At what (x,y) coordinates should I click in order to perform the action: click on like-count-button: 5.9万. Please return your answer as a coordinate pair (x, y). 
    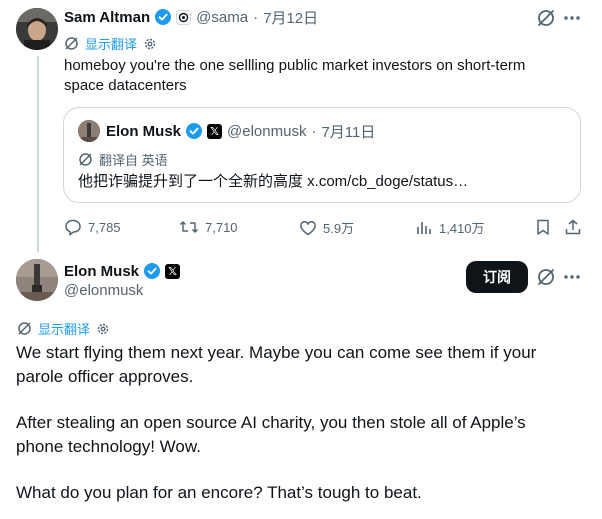
    Looking at the image, I should click on (326, 227).